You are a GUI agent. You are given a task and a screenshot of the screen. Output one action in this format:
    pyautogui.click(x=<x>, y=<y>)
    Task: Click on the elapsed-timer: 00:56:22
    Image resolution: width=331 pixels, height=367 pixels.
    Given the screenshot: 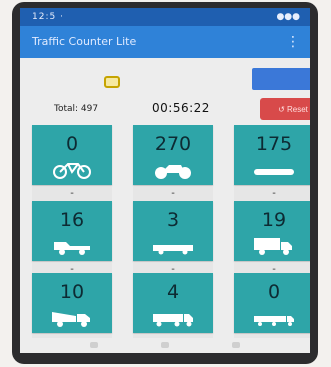 What is the action you would take?
    pyautogui.click(x=181, y=108)
    